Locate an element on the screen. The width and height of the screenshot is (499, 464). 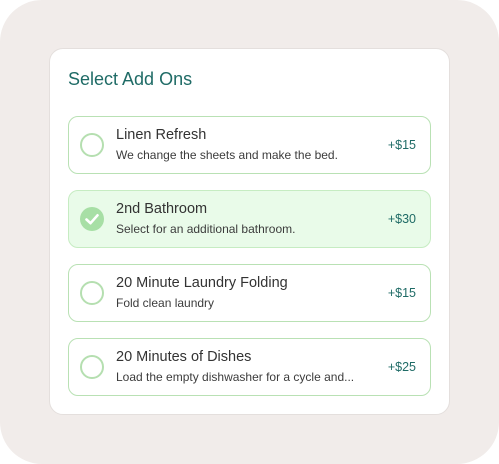
option-description: We change the sheets and make the bed. is located at coordinates (227, 155).